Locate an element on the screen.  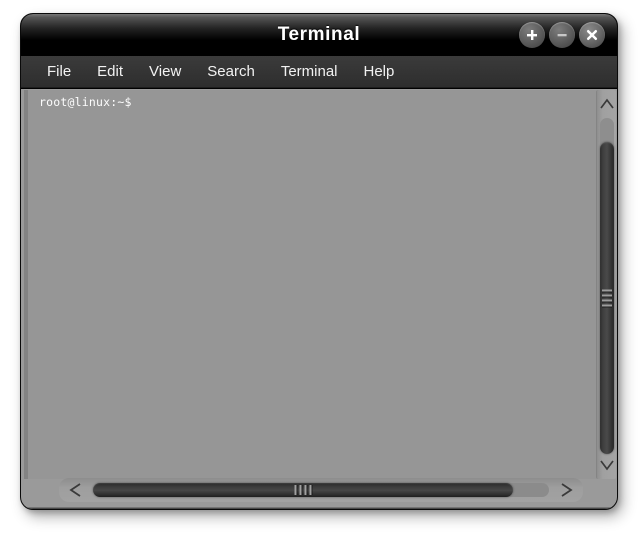
window-titlebar: Terminal is located at coordinates (319, 35).